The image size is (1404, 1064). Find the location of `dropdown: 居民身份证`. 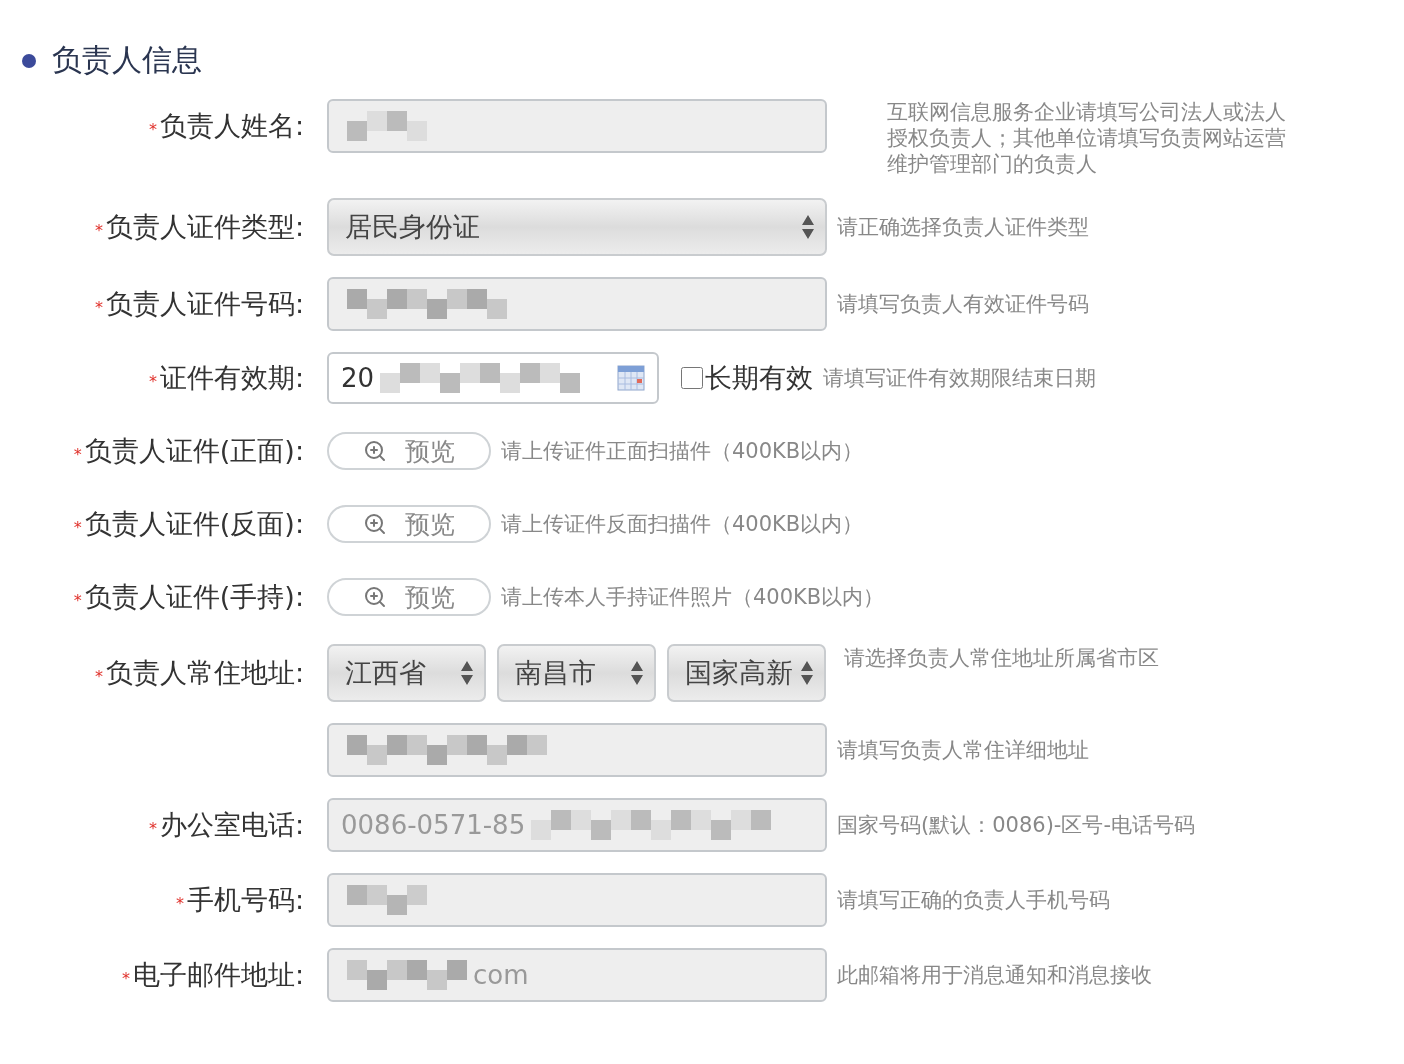

dropdown: 居民身份证 is located at coordinates (577, 227).